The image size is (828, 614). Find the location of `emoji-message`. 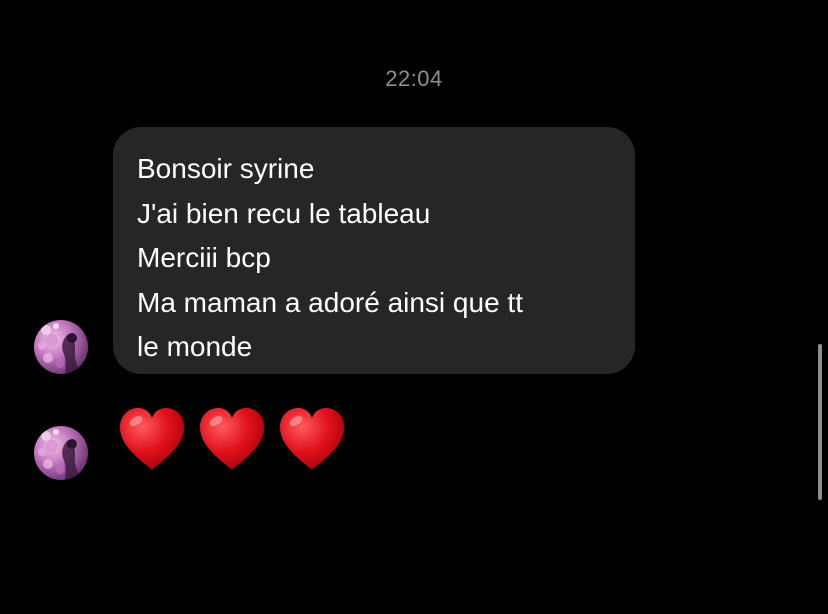

emoji-message is located at coordinates (232, 439).